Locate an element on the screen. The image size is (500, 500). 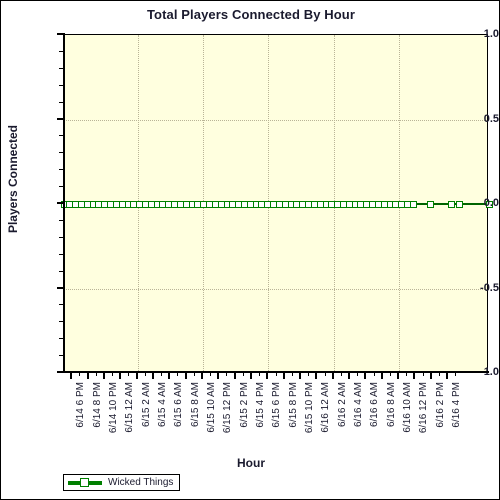
gridline-horizontal is located at coordinates (275, 289).